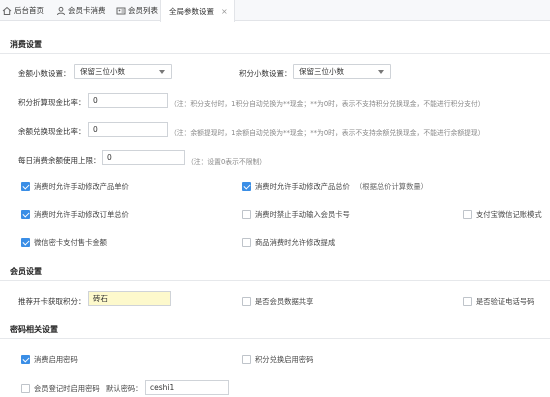  Describe the element at coordinates (129, 298) in the screenshot. I see `referral-points-input: 砖石` at that location.